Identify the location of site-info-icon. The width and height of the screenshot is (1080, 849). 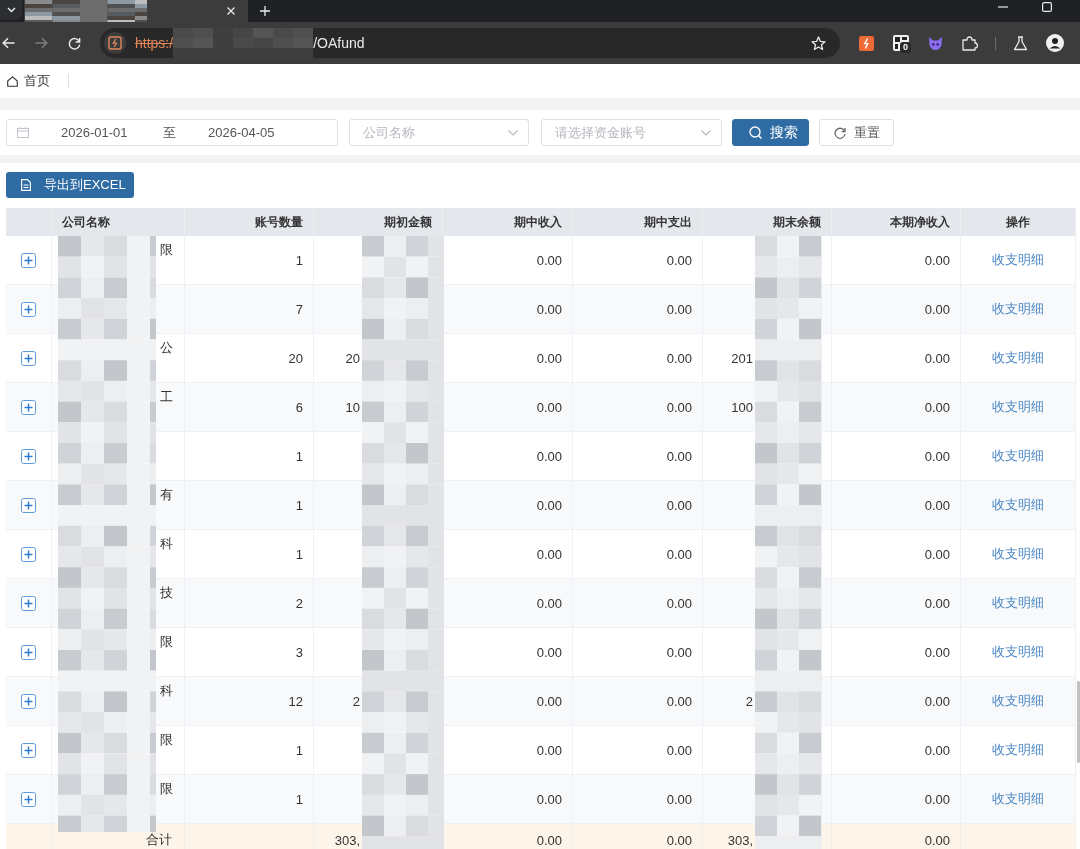
(115, 43).